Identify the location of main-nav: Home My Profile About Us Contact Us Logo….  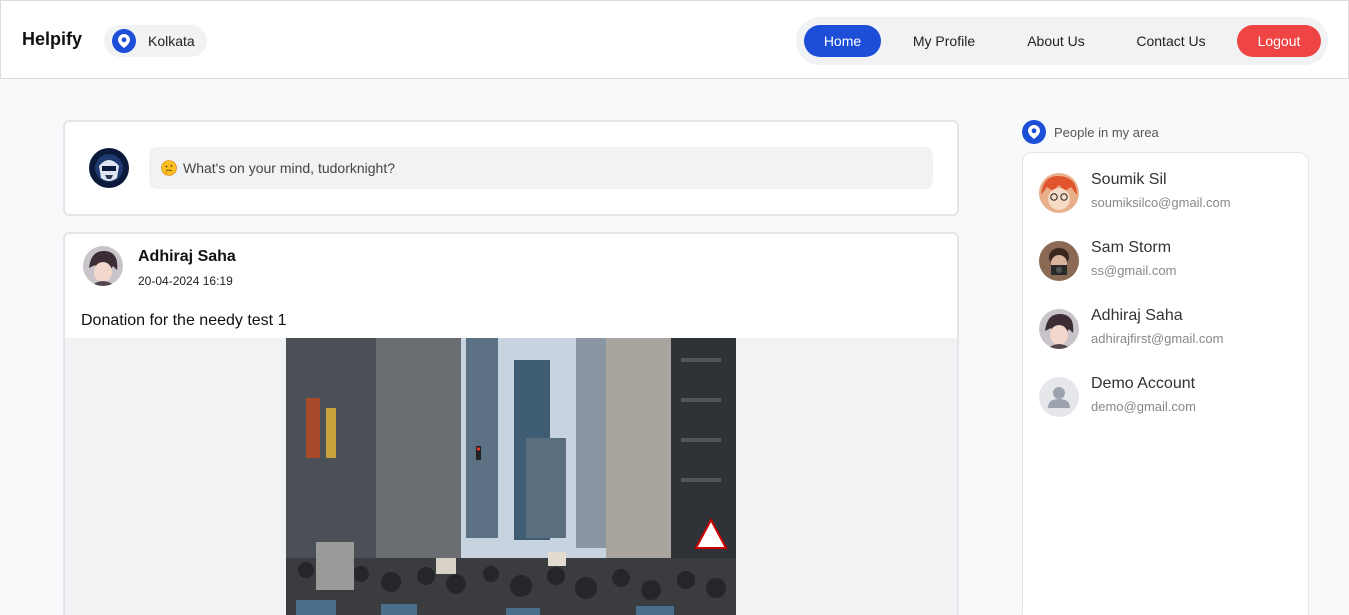
(1062, 41).